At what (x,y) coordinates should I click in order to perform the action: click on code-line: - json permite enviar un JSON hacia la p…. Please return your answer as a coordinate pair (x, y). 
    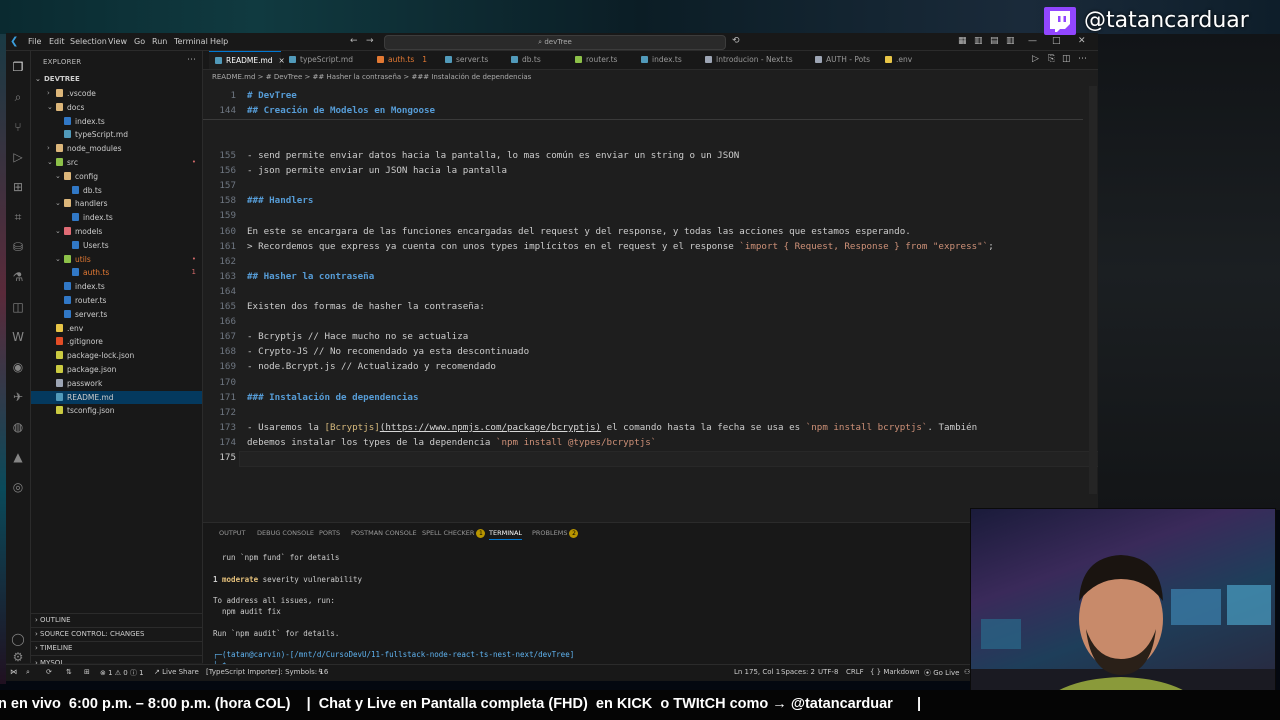
    Looking at the image, I should click on (377, 170).